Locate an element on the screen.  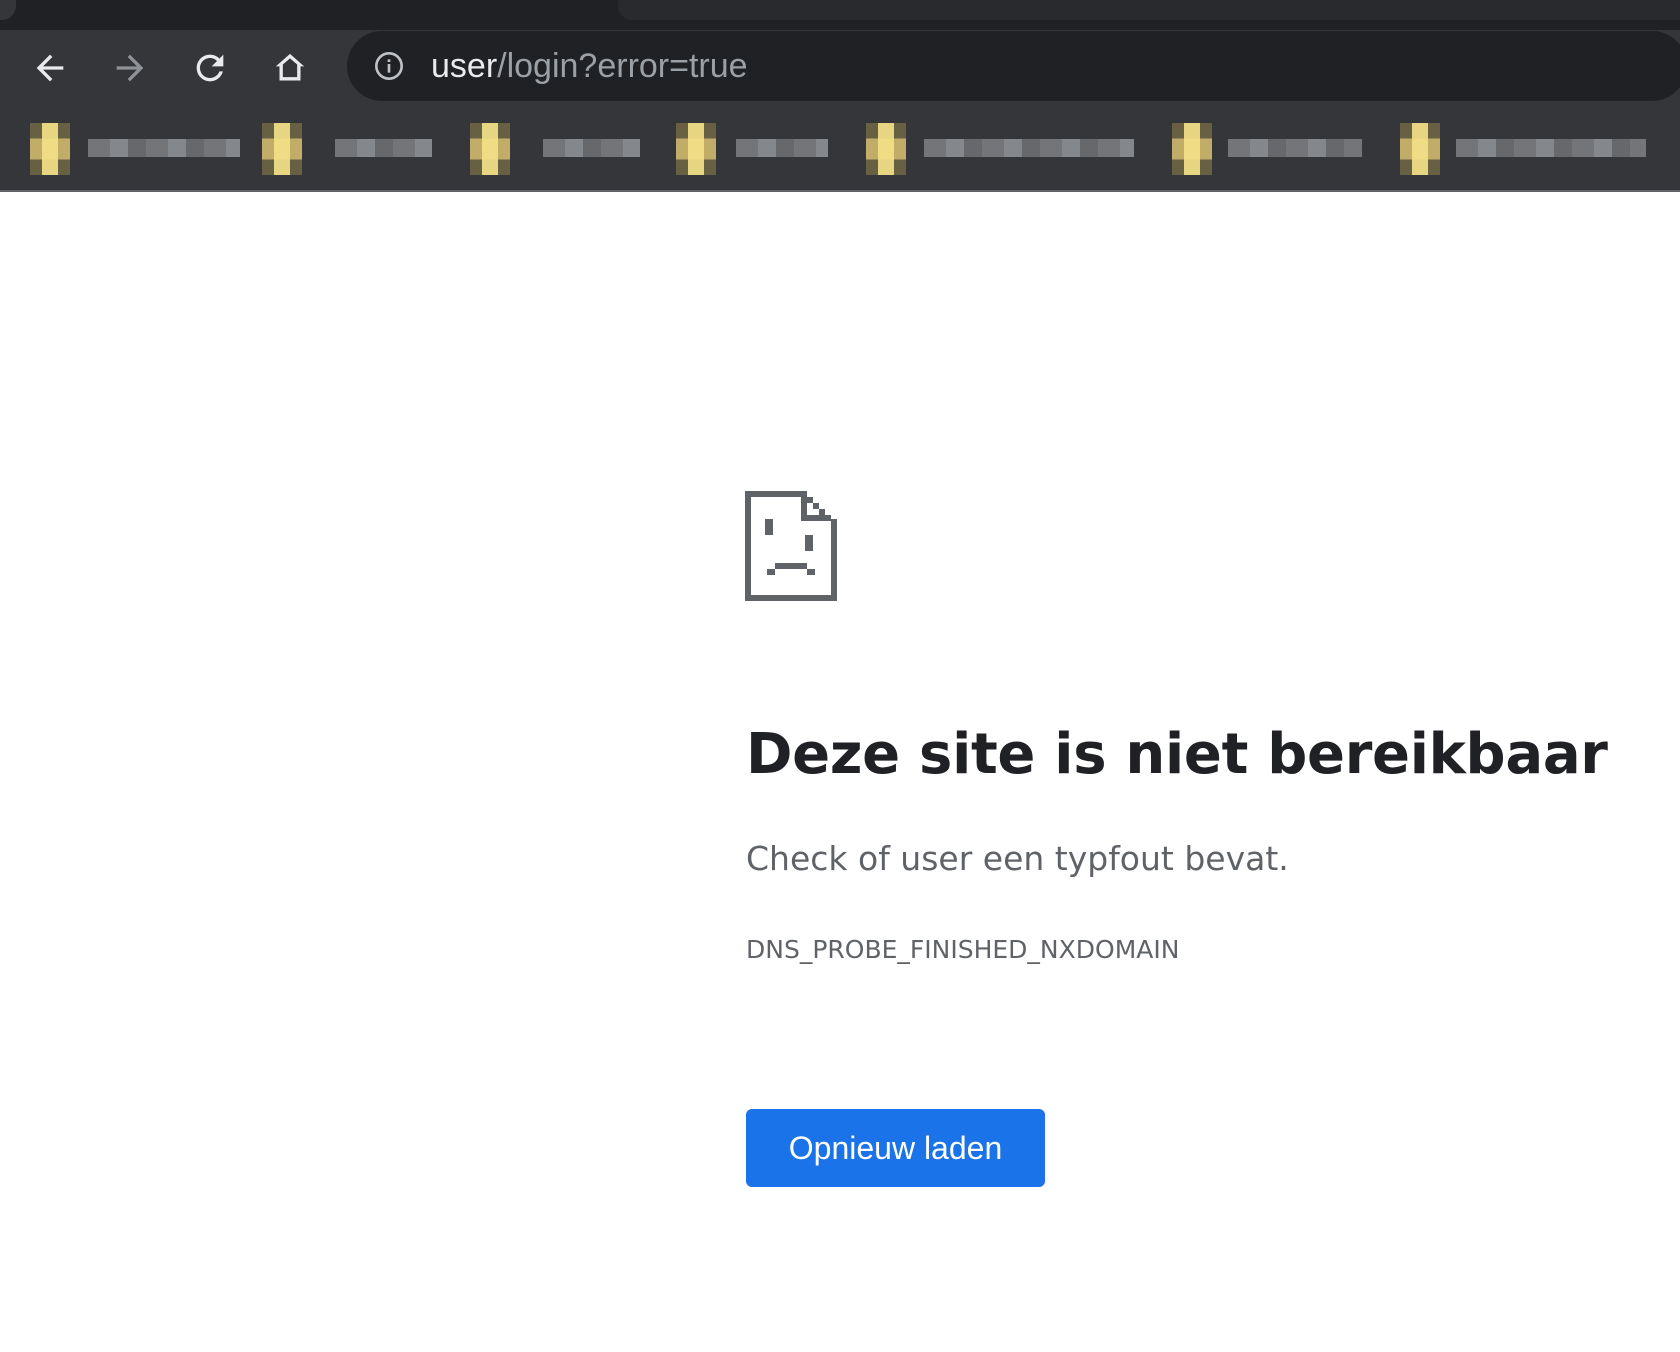
bookmarks-bar is located at coordinates (840, 149).